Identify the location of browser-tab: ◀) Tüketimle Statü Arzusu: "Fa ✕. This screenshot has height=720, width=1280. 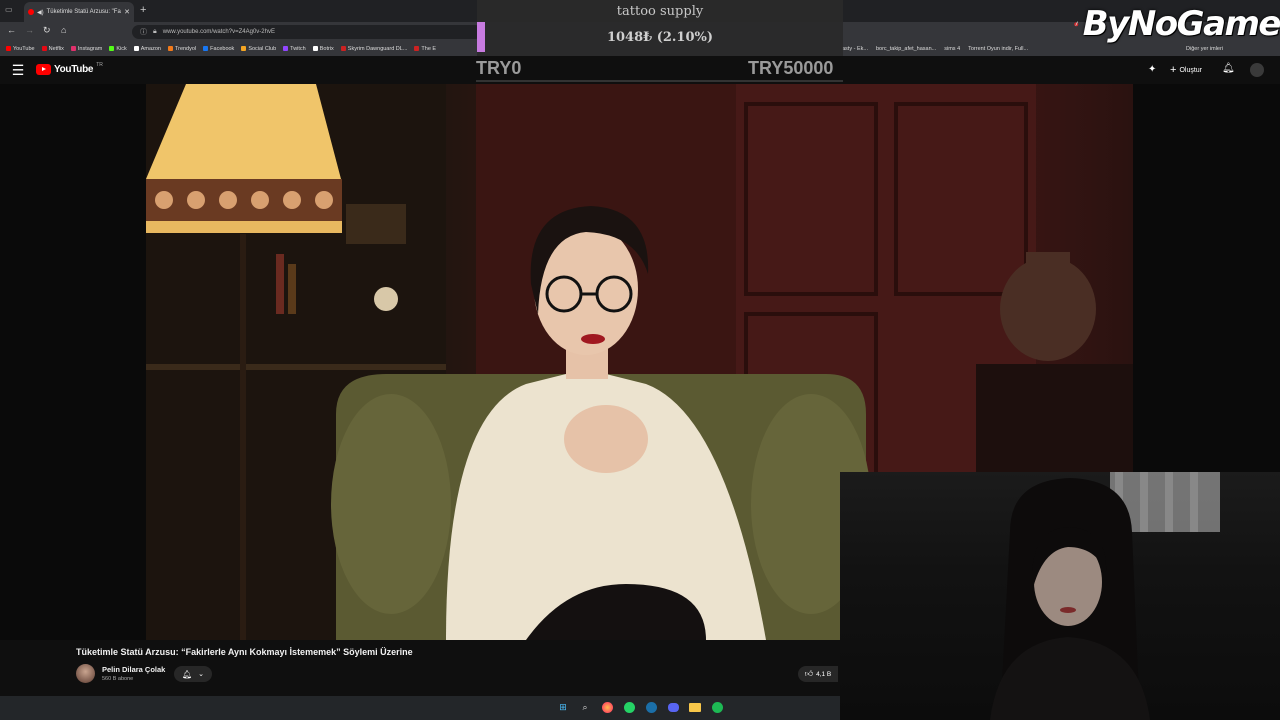
(79, 12).